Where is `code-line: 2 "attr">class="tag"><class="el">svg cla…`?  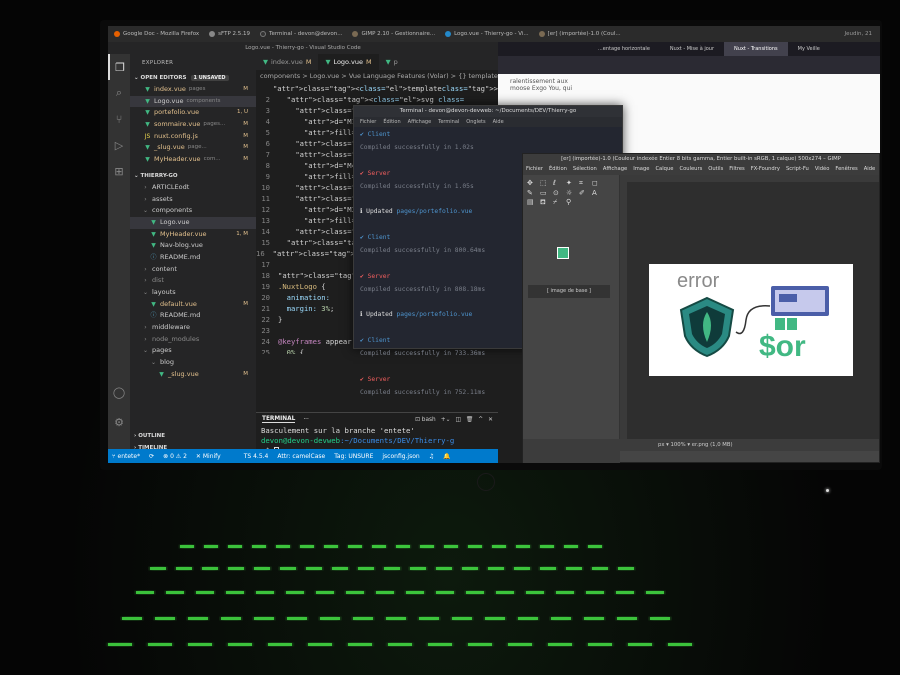
code-line: 2 "attr">class="tag"><class="el">svg cla… is located at coordinates (377, 99).